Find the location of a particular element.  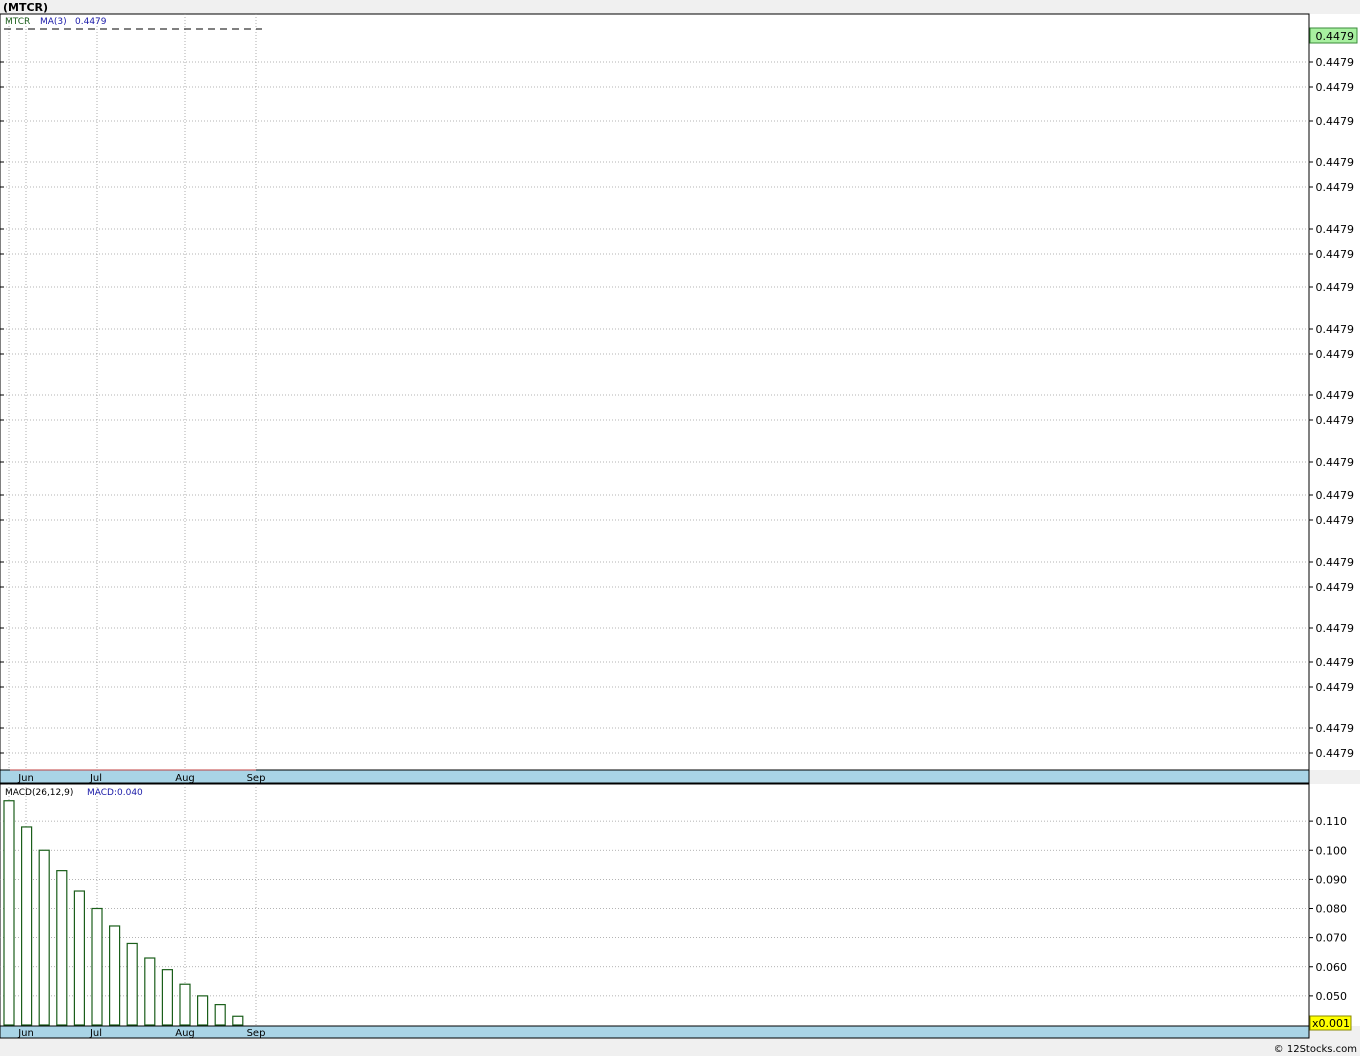

legend-ma-label: MA(3) is located at coordinates (53, 22).